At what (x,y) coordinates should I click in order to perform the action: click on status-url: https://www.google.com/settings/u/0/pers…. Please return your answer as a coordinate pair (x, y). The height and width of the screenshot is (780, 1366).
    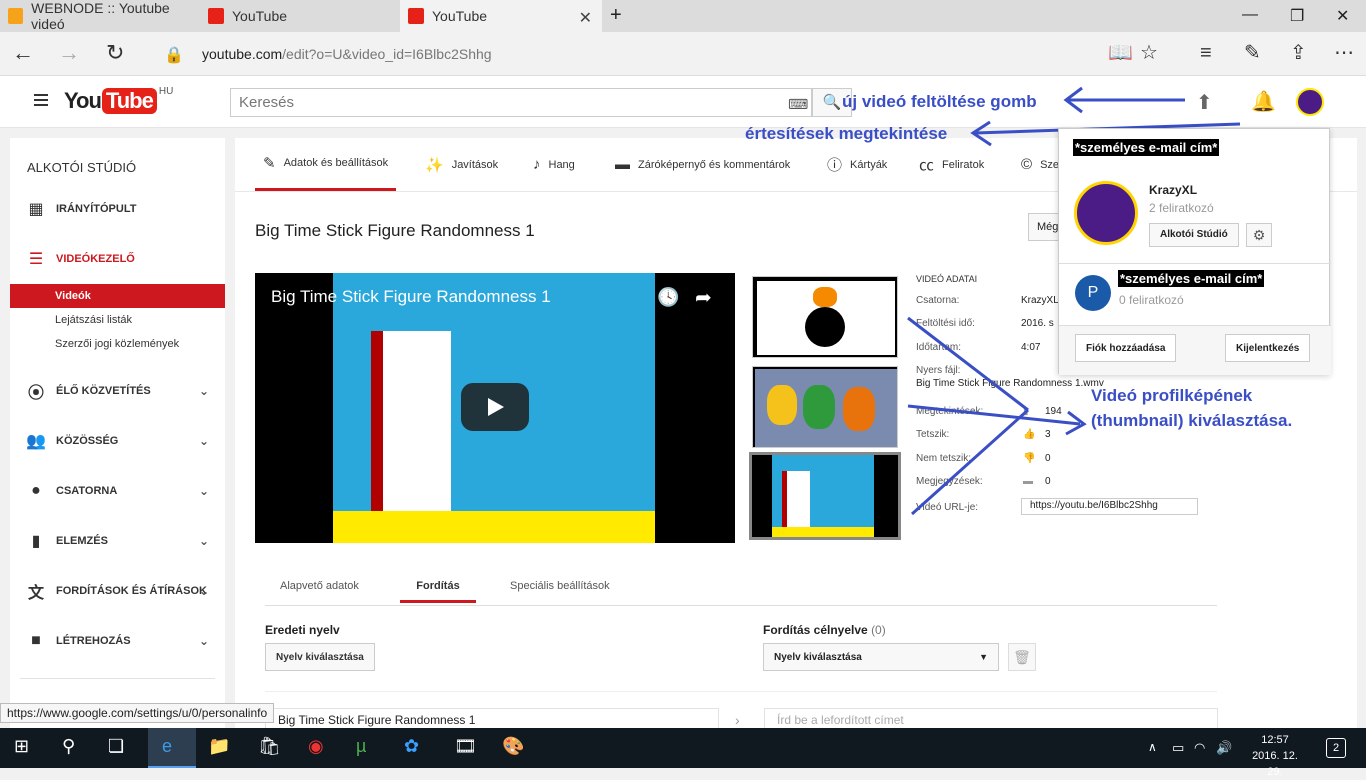
    Looking at the image, I should click on (137, 713).